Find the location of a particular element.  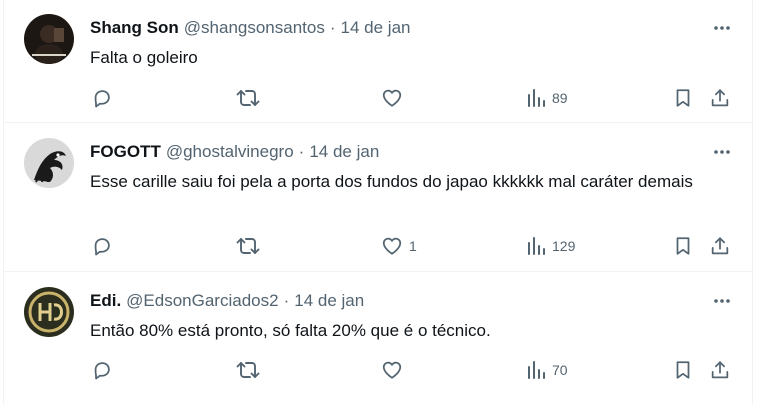

views-button: 129 is located at coordinates (550, 246).